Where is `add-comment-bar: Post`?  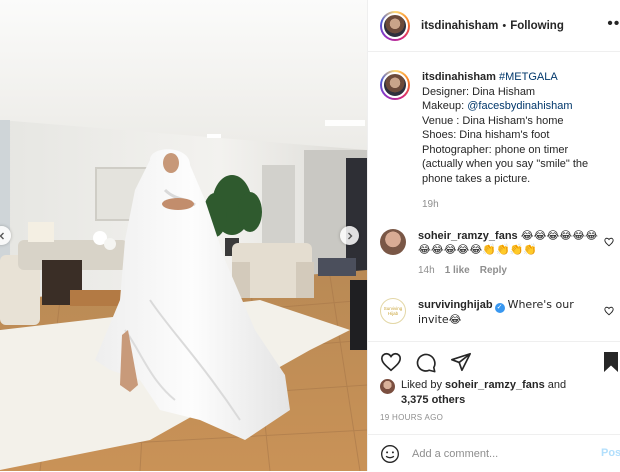 add-comment-bar: Post is located at coordinates (494, 453).